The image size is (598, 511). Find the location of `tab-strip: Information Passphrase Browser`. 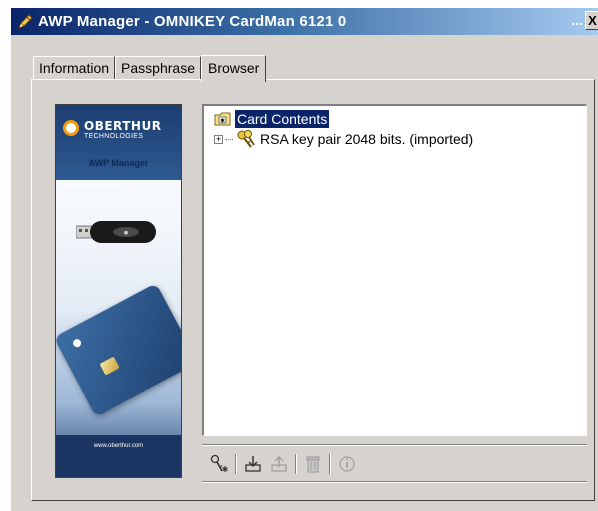

tab-strip: Information Passphrase Browser is located at coordinates (150, 68).